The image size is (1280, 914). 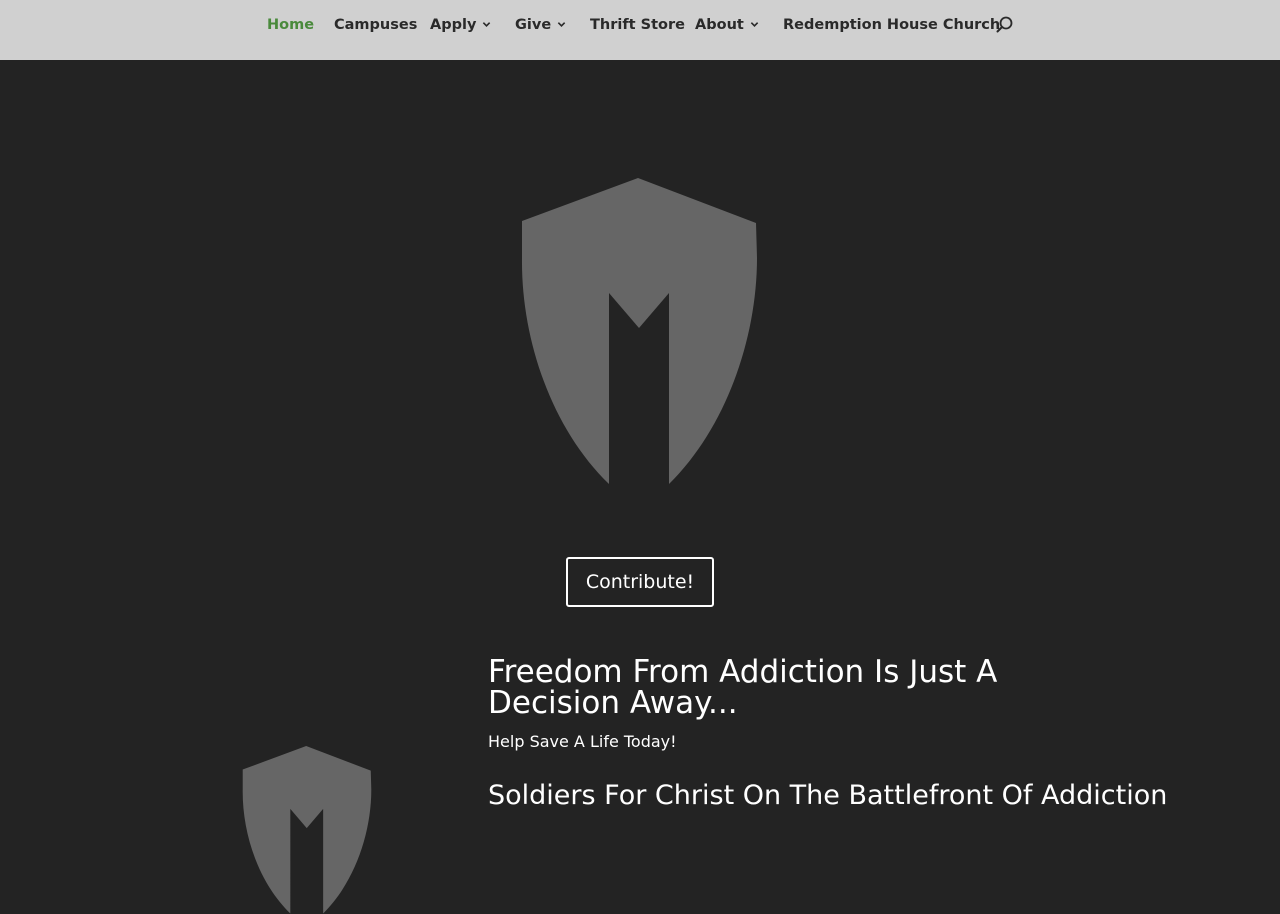 I want to click on nav-item-campuses: Campuses, so click(x=375, y=25).